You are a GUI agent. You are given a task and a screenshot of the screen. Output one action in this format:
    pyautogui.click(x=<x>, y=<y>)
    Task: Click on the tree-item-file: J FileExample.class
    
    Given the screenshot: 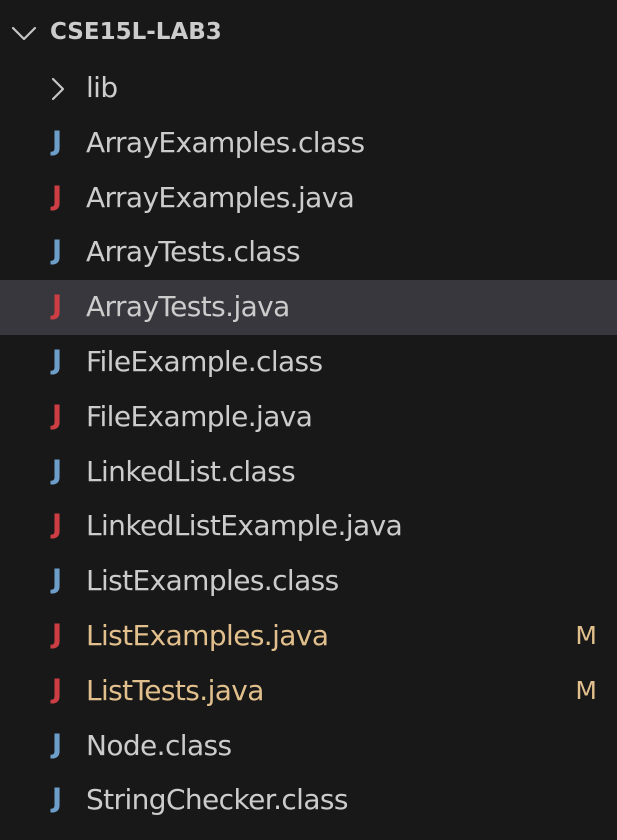 What is the action you would take?
    pyautogui.click(x=308, y=362)
    